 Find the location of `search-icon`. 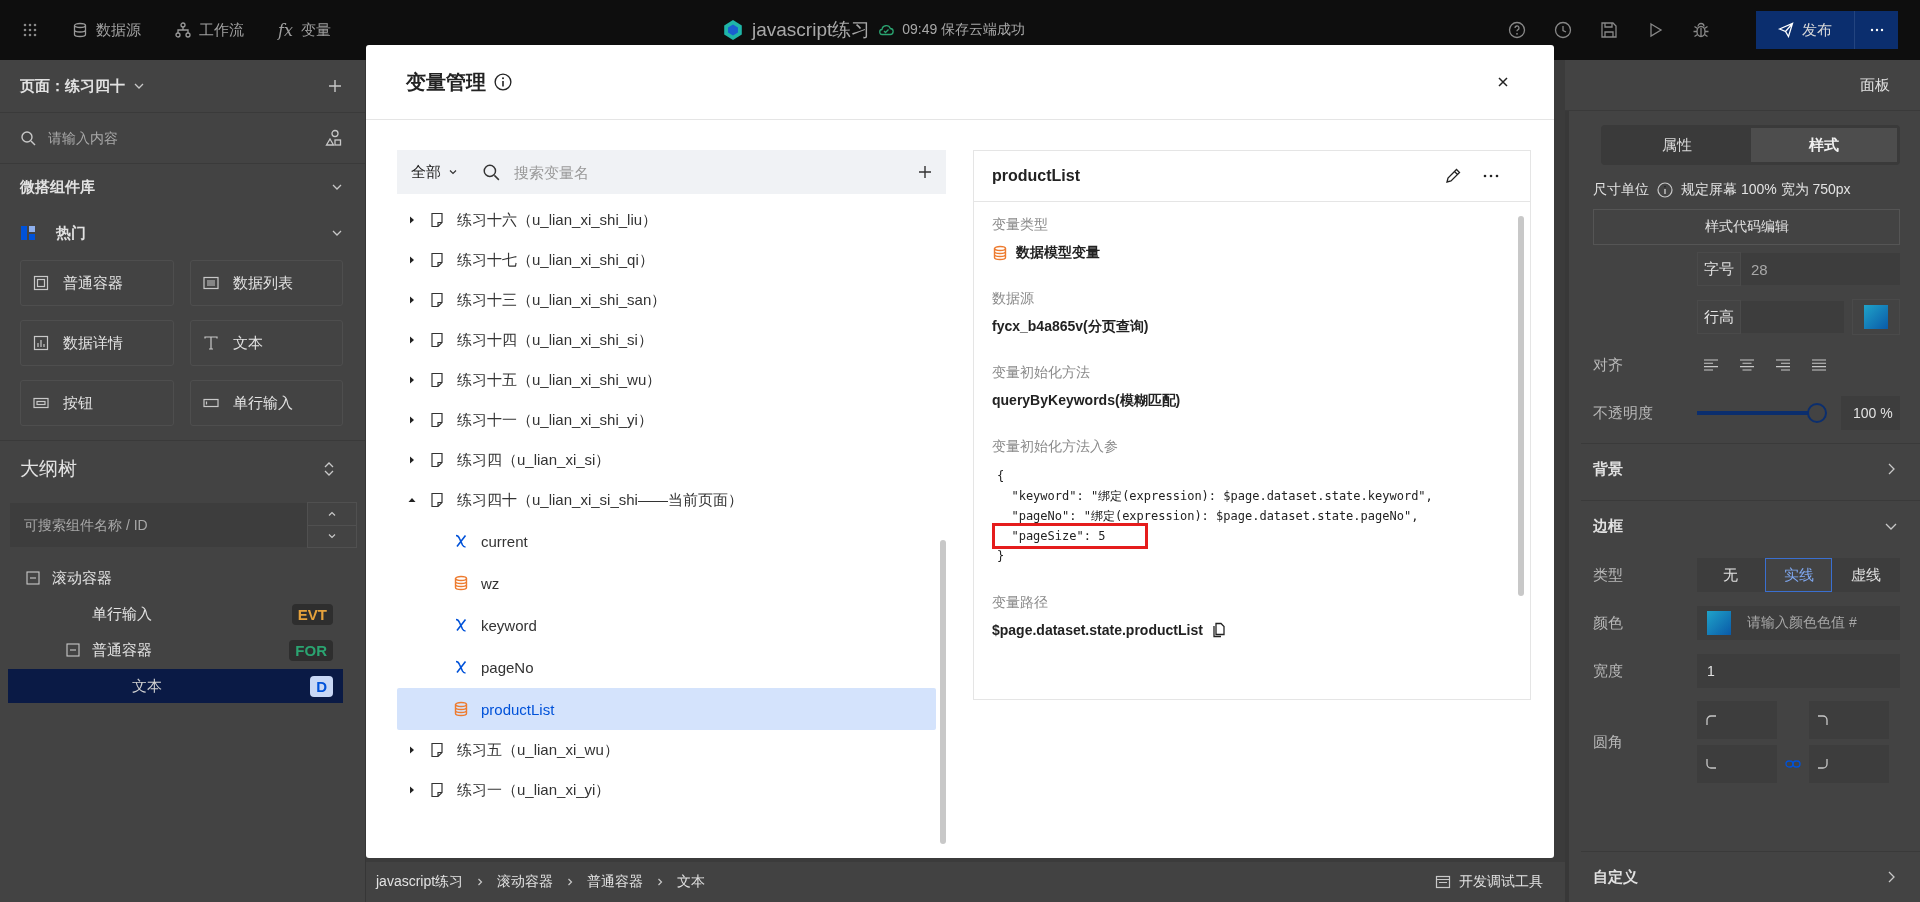

search-icon is located at coordinates (28, 138).